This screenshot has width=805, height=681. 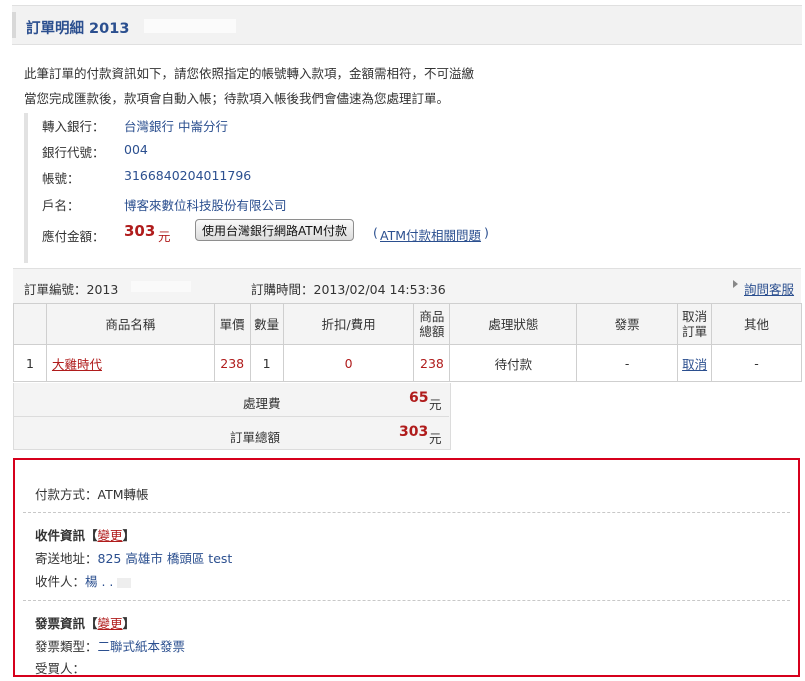 What do you see at coordinates (91, 535) in the screenshot?
I see `recipient-bracket-open: 【` at bounding box center [91, 535].